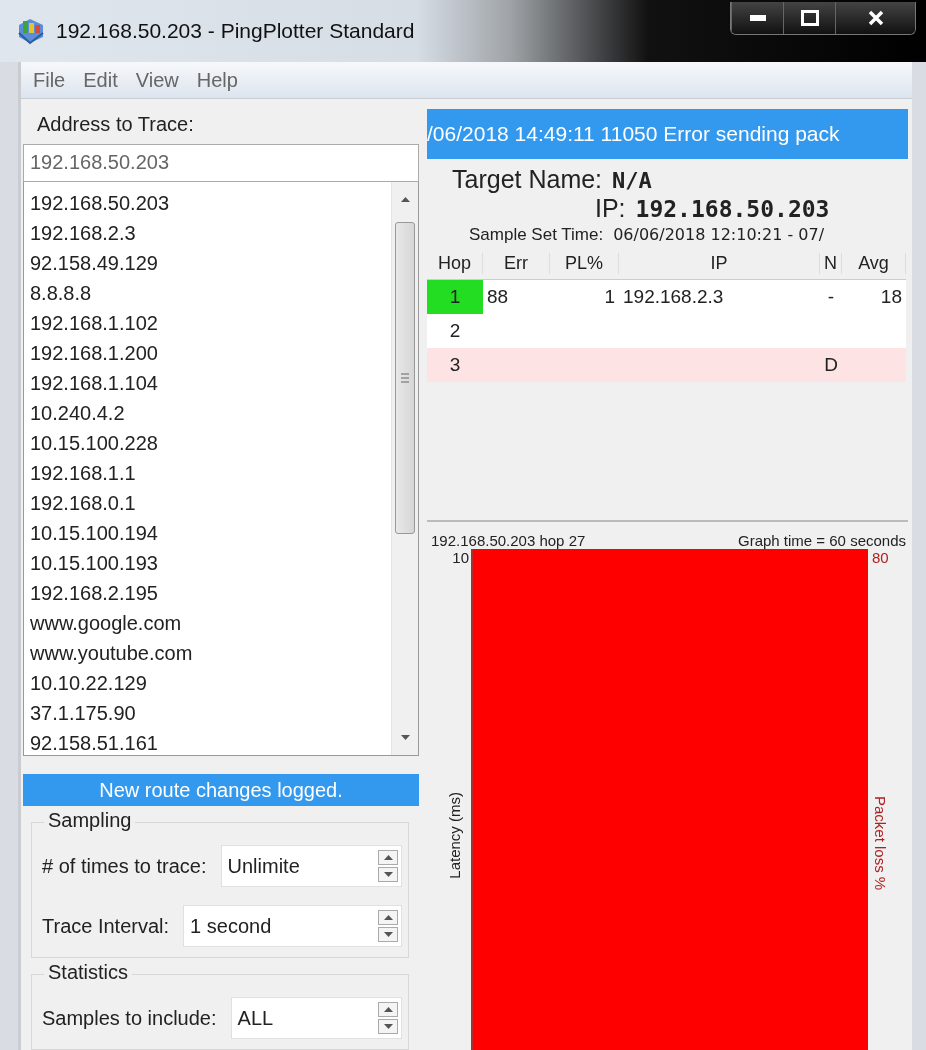 Image resolution: width=926 pixels, height=1050 pixels. Describe the element at coordinates (880, 557) in the screenshot. I see `loss-tick: 80` at that location.